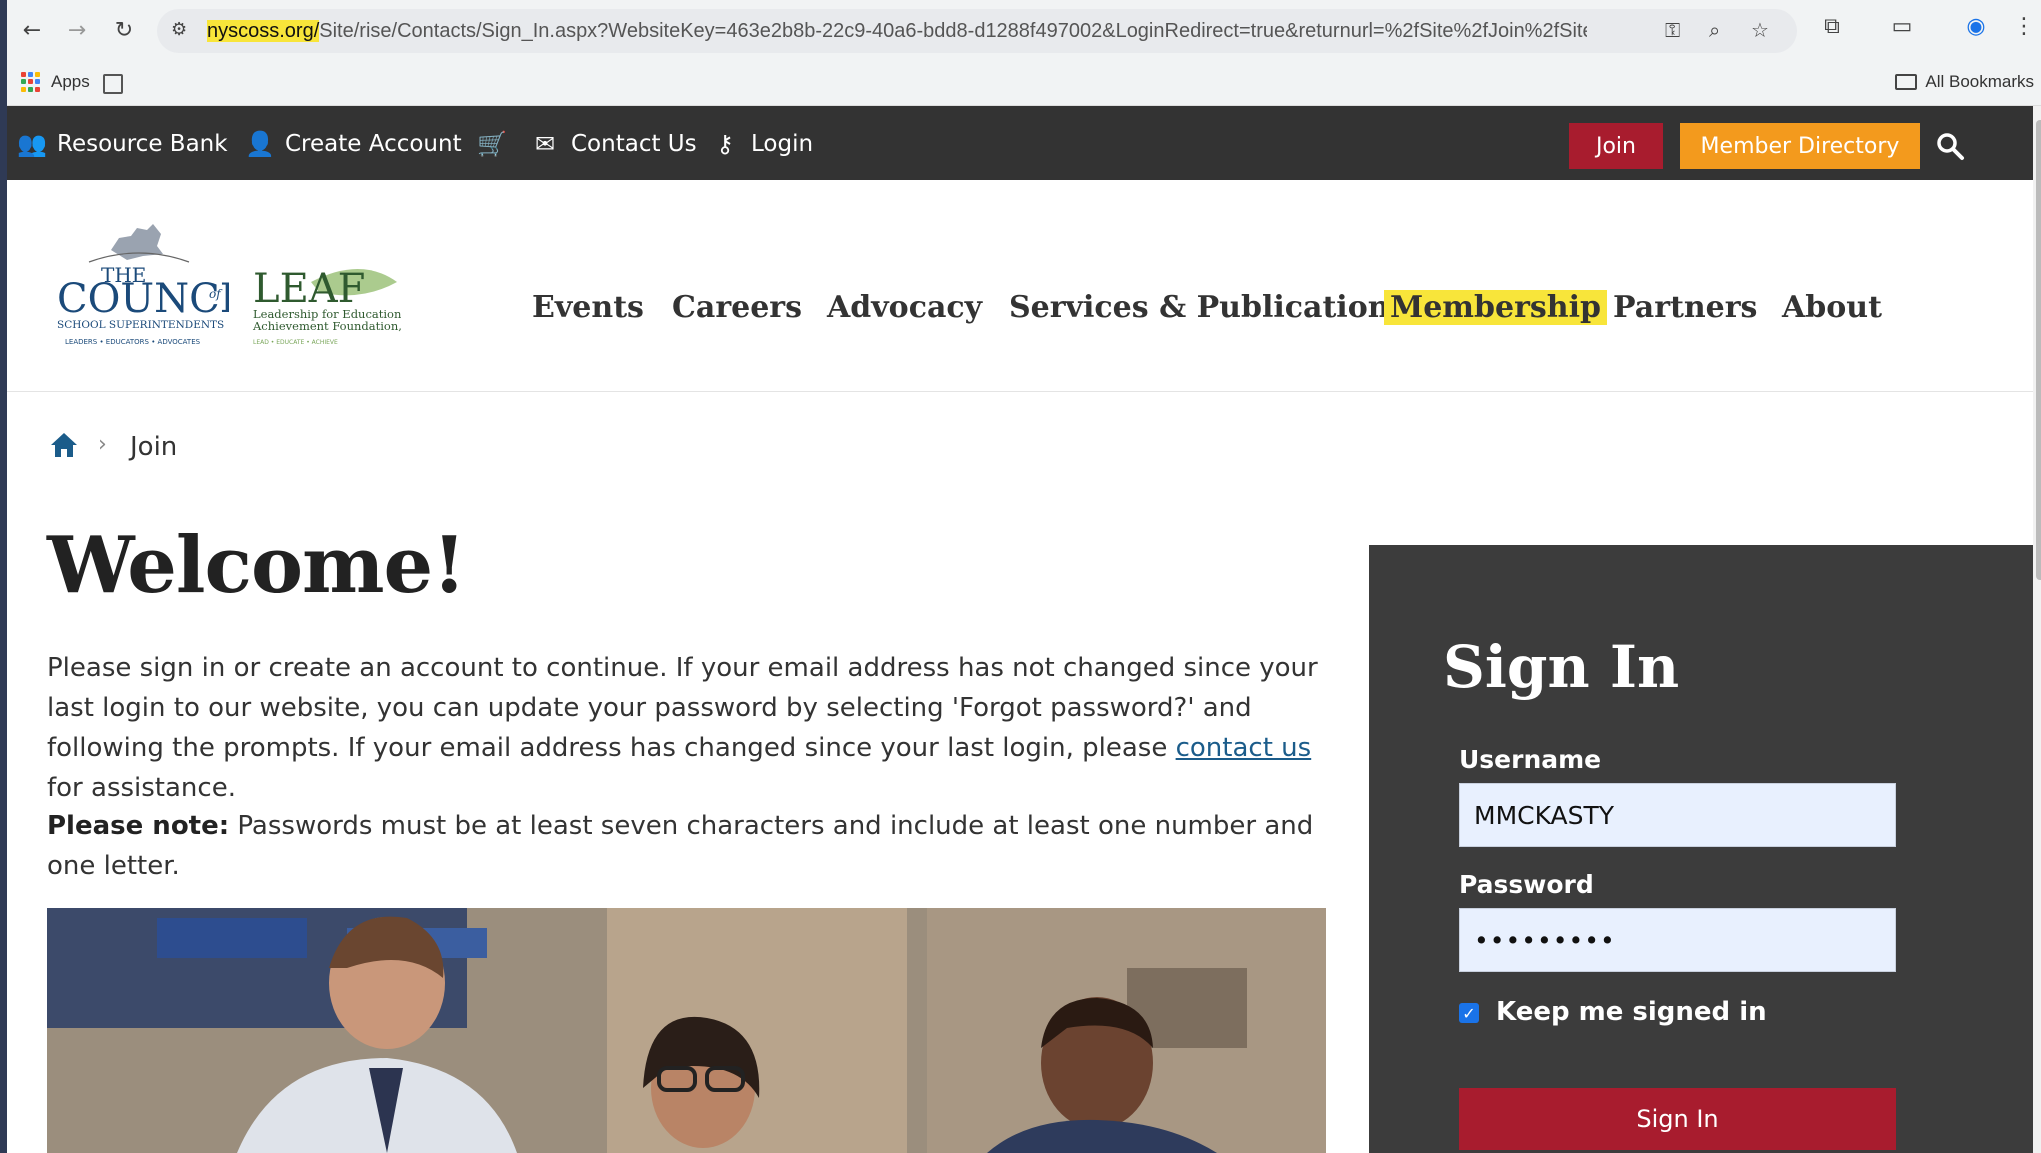  I want to click on login-link: ⚷ Login, so click(762, 144).